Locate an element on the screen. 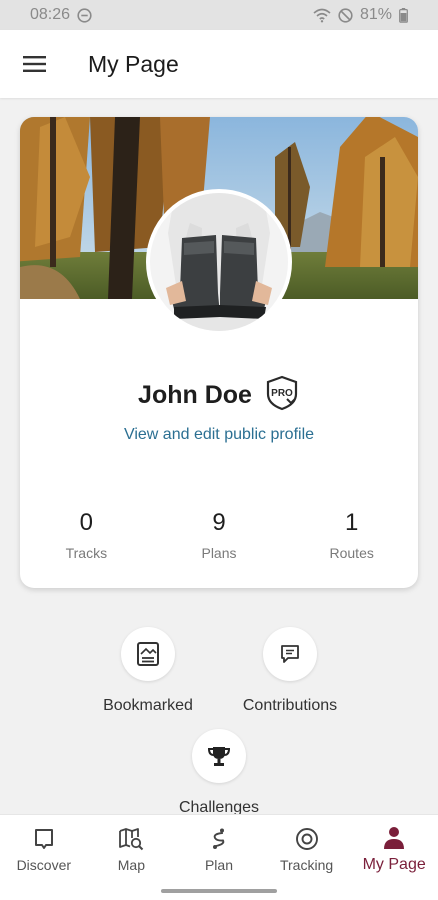 Image resolution: width=438 pixels, height=900 pixels. challenges-button: Challenges is located at coordinates (219, 773).